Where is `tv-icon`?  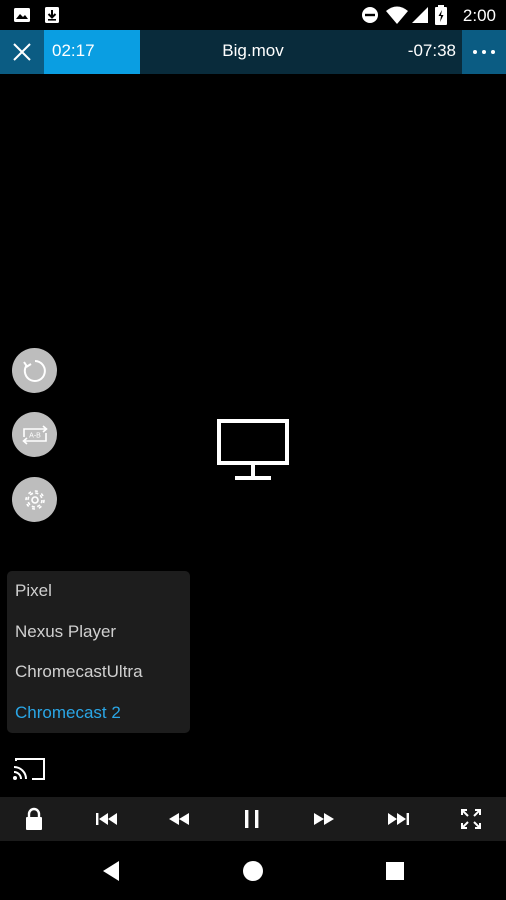
tv-icon is located at coordinates (253, 449).